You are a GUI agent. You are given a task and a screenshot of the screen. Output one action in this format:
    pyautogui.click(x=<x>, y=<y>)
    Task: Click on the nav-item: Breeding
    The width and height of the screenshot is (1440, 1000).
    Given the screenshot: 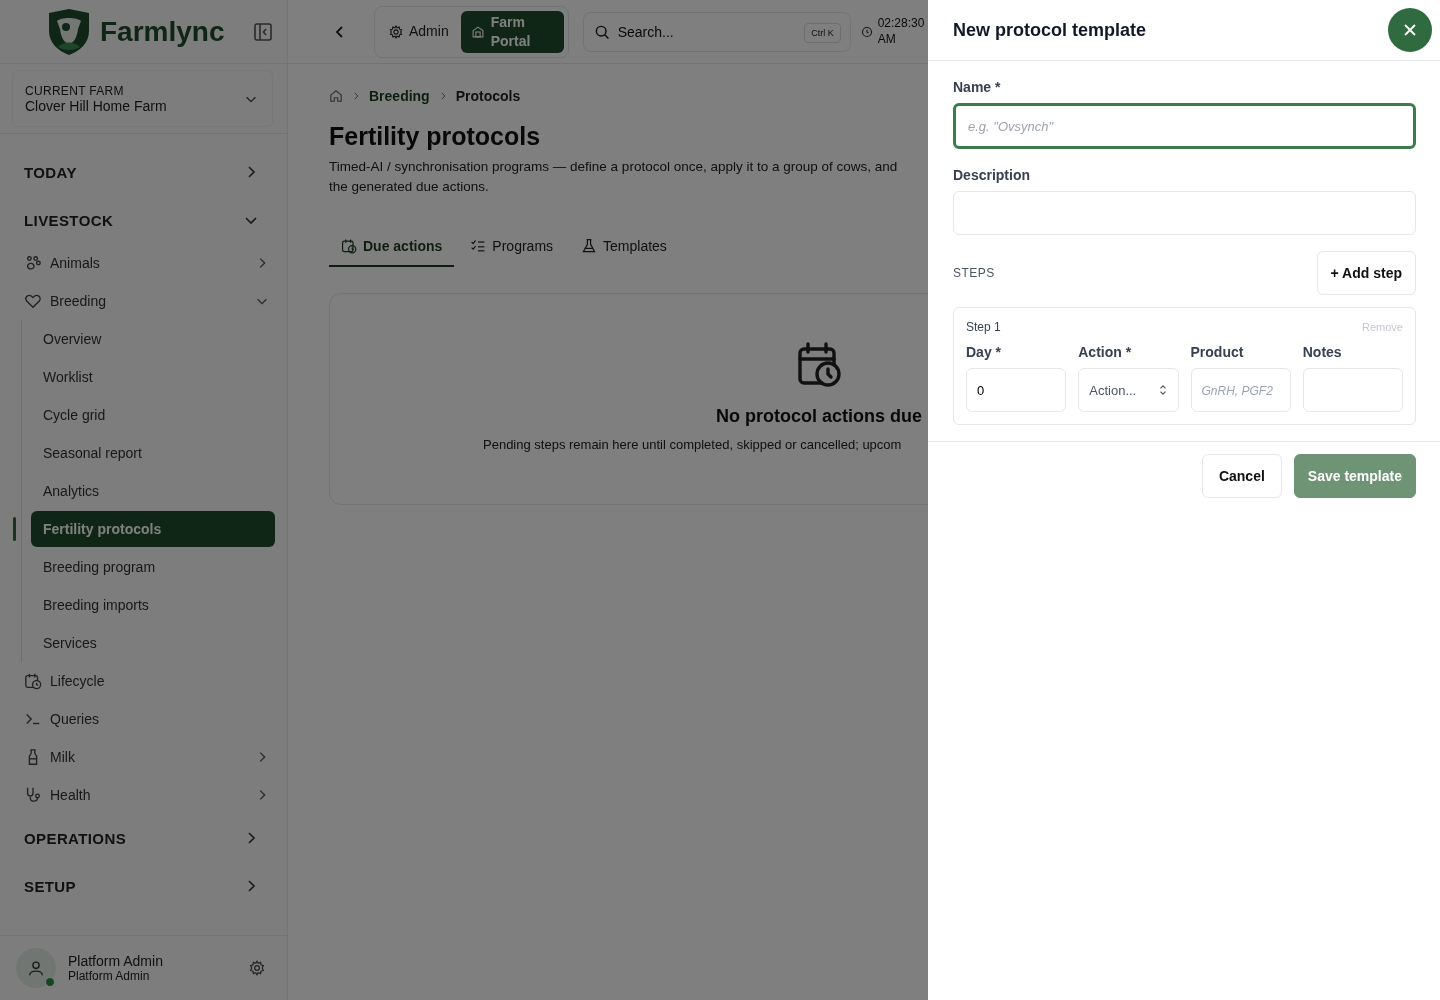 What is the action you would take?
    pyautogui.click(x=137, y=301)
    